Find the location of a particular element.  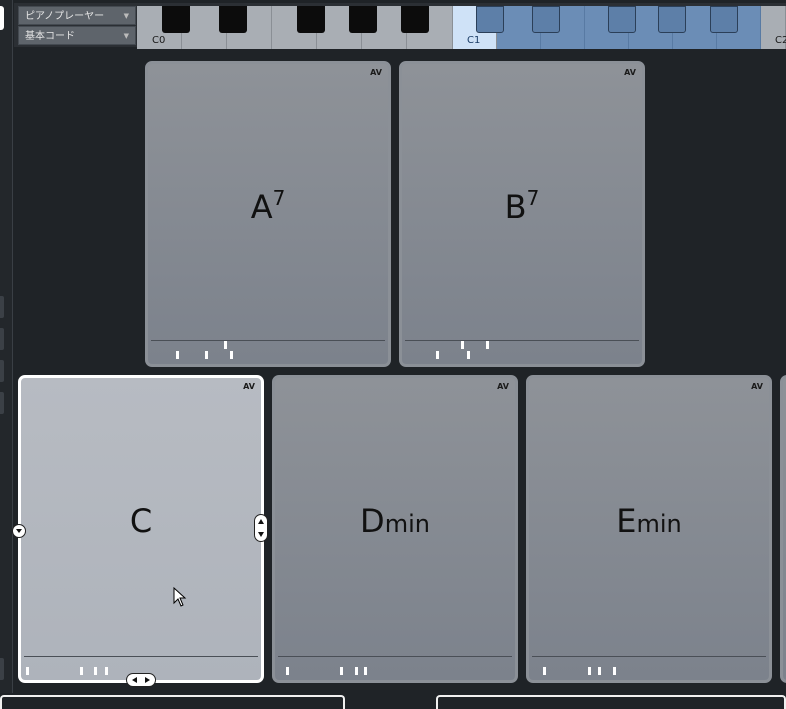

chord-pad-c: AV C is located at coordinates (141, 529).